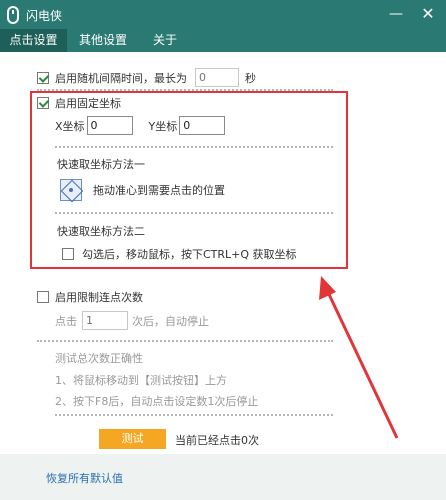 Image resolution: width=446 pixels, height=500 pixels. I want to click on random-interval-input, so click(217, 77).